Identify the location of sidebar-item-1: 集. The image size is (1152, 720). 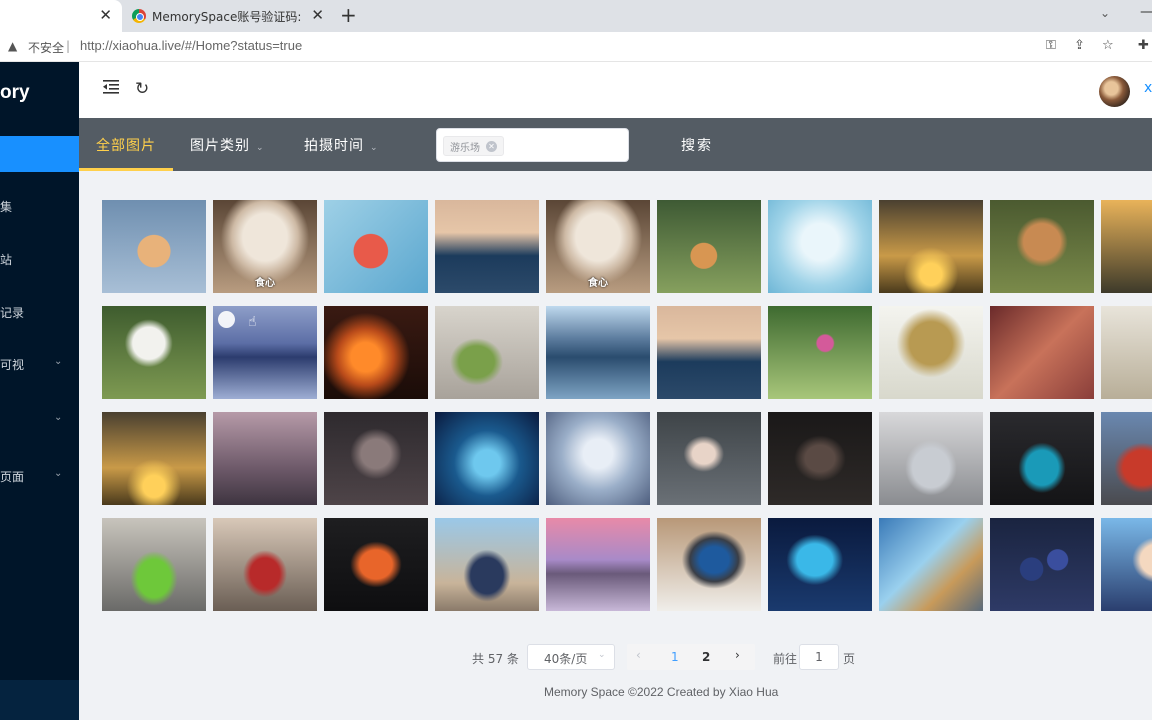
(39, 206).